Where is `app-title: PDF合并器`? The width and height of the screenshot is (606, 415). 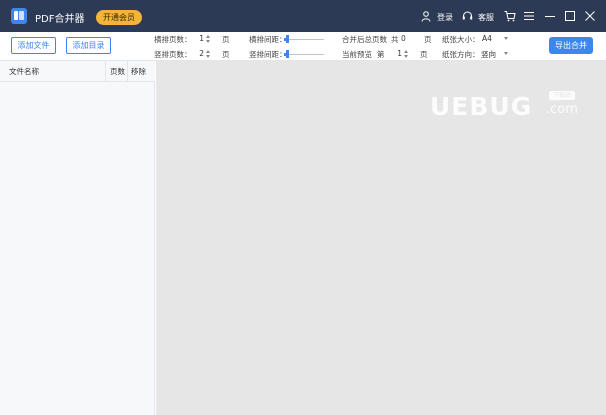
app-title: PDF合并器 is located at coordinates (60, 19).